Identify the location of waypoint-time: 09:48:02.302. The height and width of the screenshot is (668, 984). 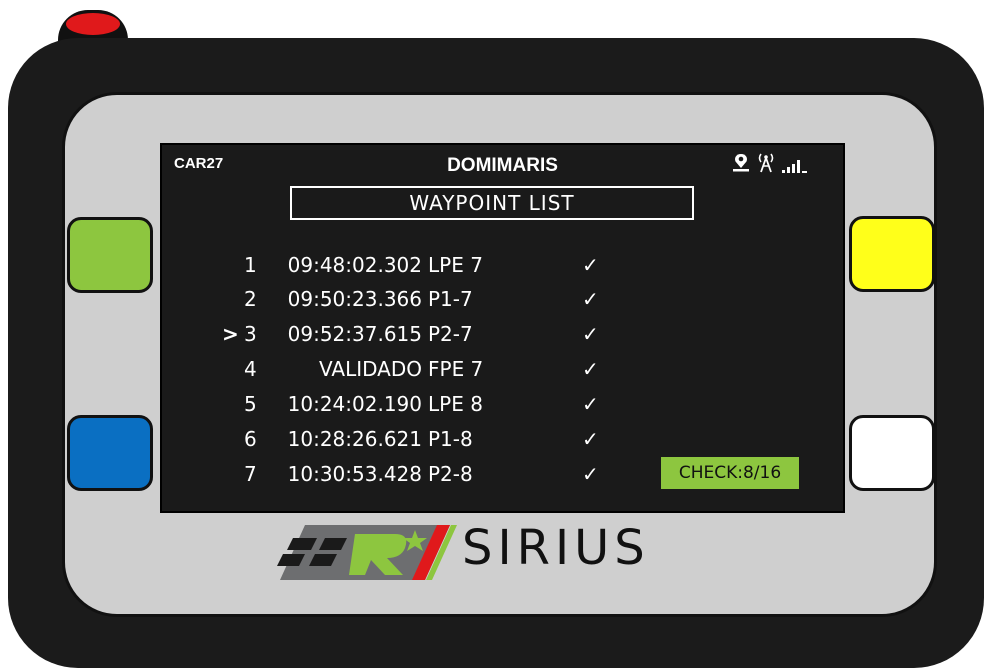
(354, 265).